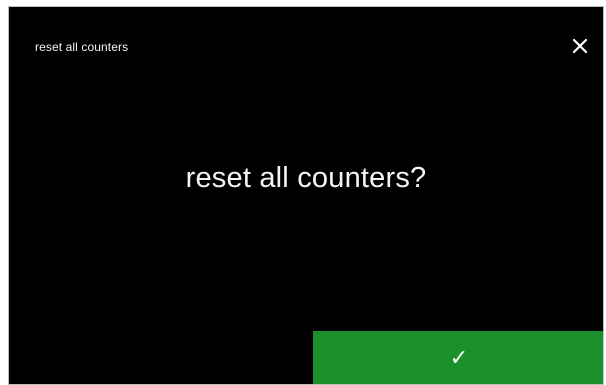  I want to click on confirmation-prompt: reset all counters?, so click(306, 178).